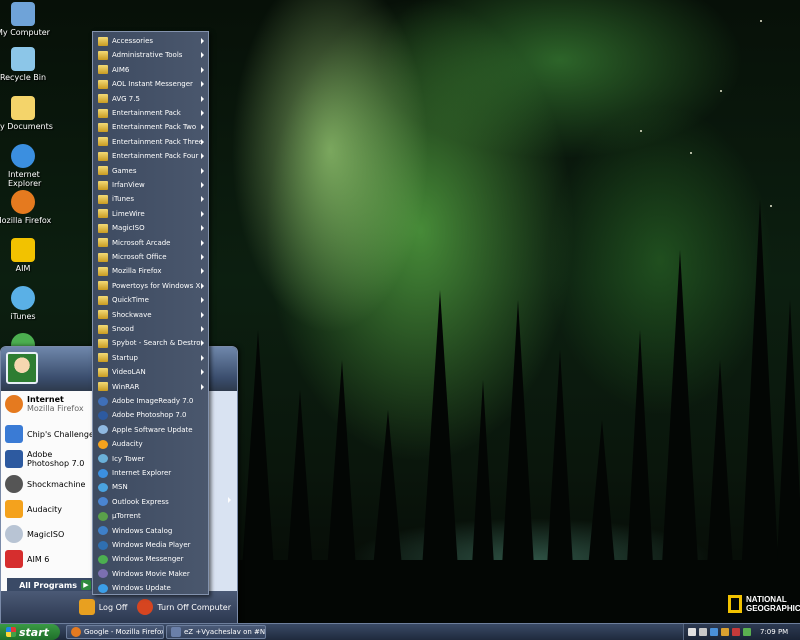 Image resolution: width=800 pixels, height=640 pixels. I want to click on program-item-label: MSN, so click(120, 487).